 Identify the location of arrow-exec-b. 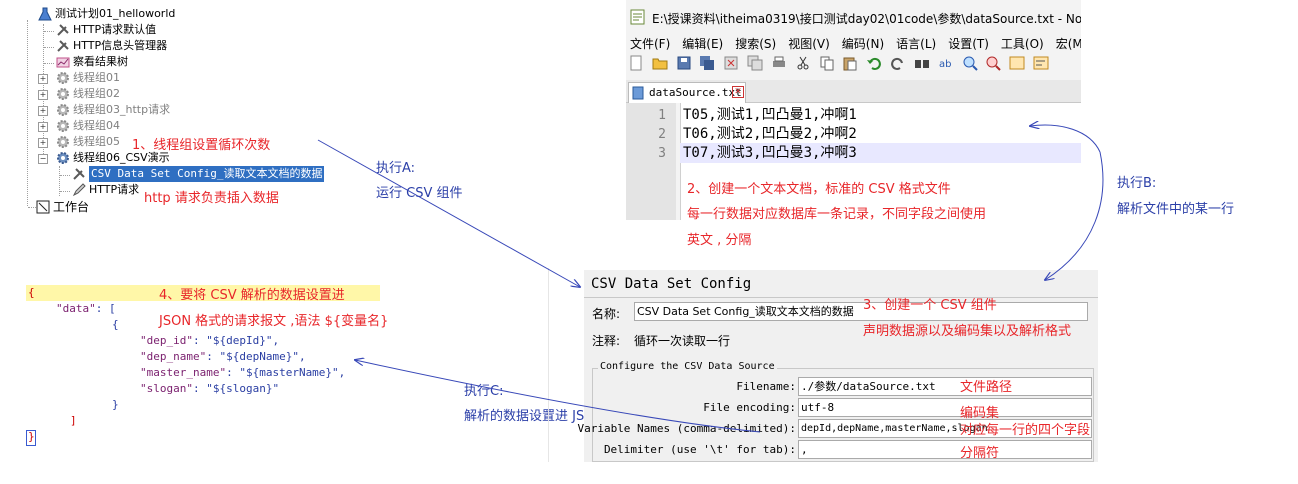
(1074, 215).